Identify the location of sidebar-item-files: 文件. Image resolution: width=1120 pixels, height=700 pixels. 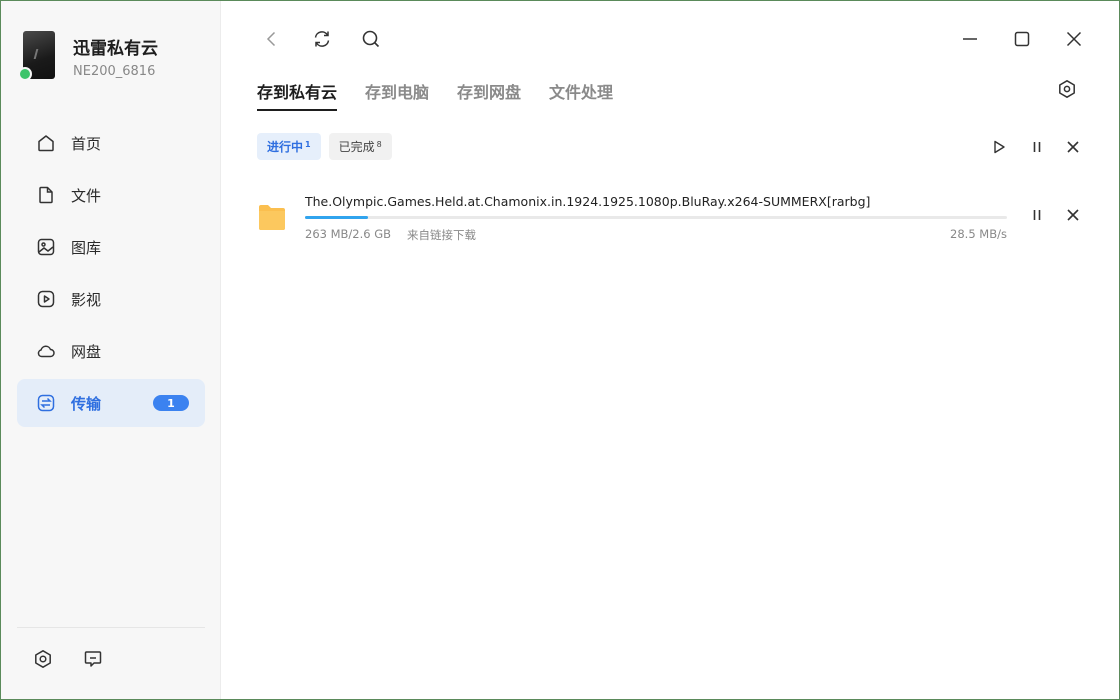
(111, 195).